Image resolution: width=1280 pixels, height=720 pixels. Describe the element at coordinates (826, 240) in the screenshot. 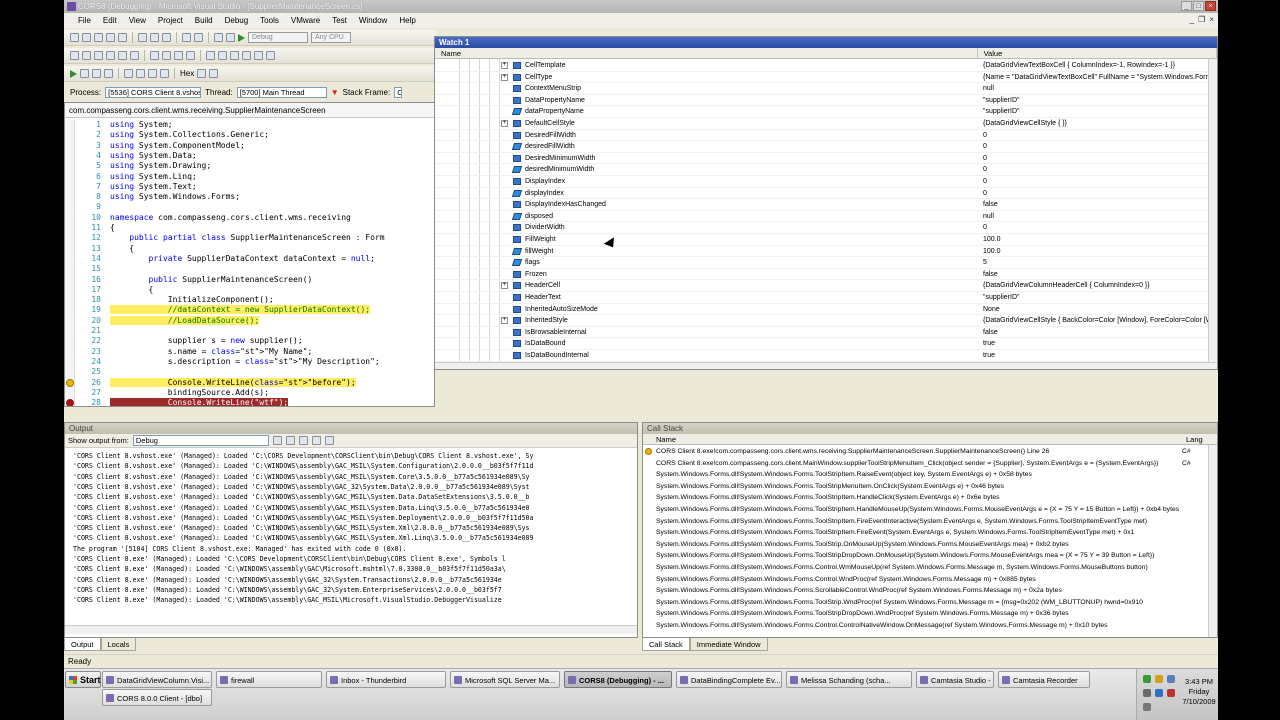

I see `watch-row: FillWeight 100.0` at that location.